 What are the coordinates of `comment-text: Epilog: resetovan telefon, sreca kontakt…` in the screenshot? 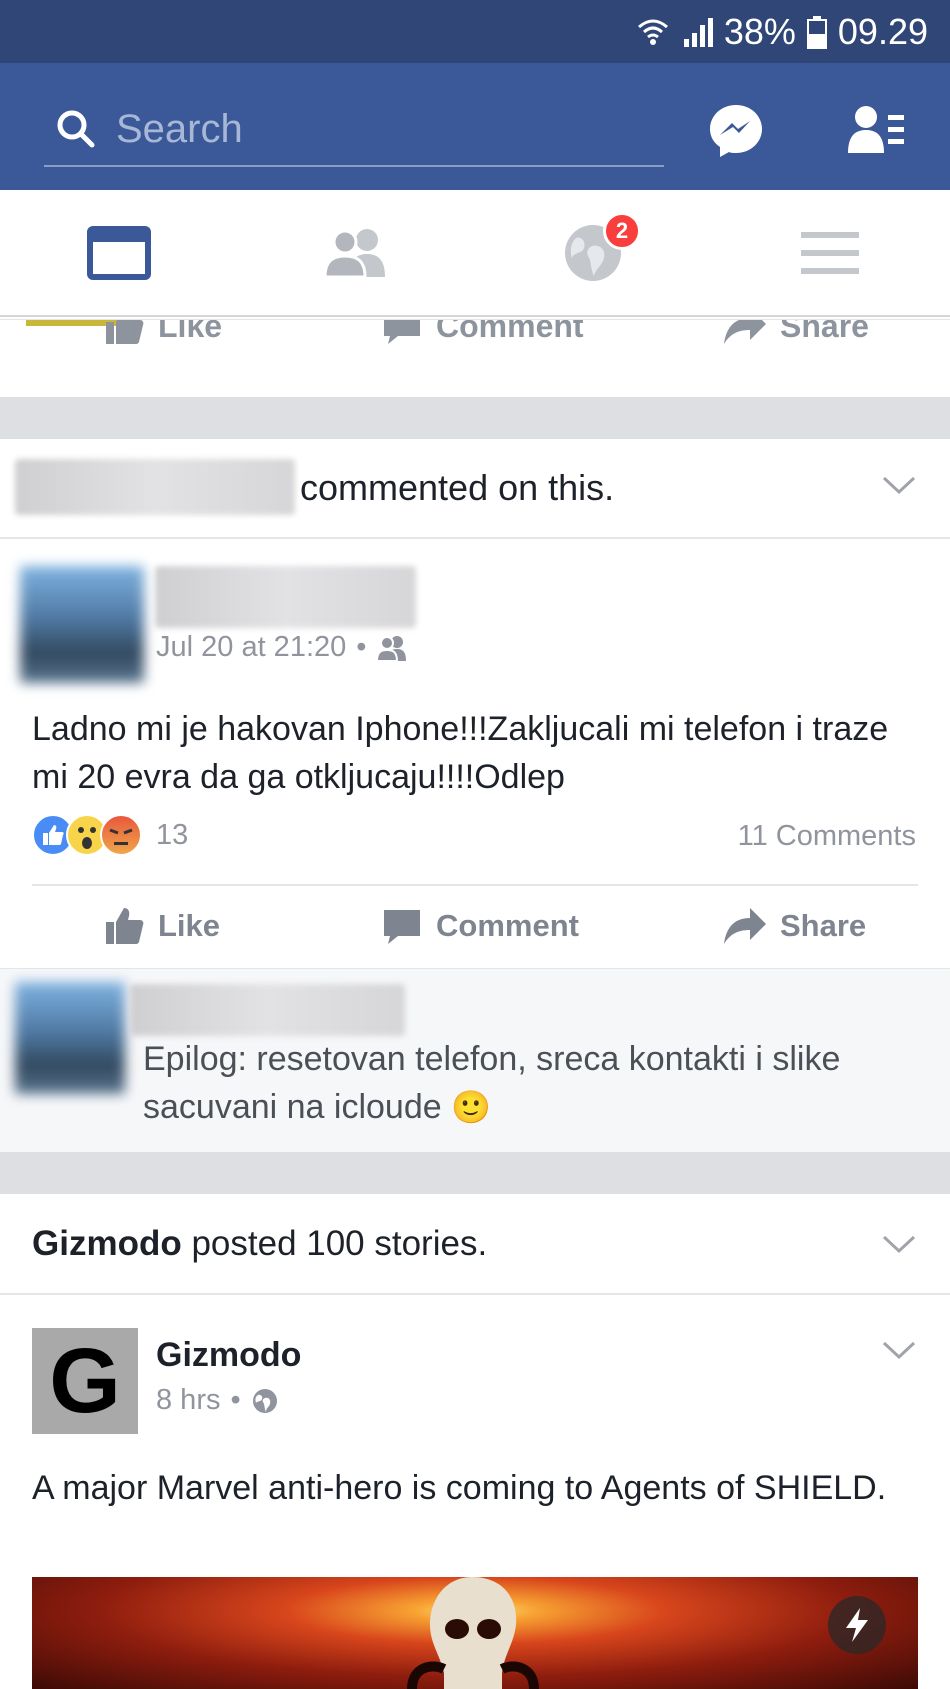 It's located at (538, 1083).